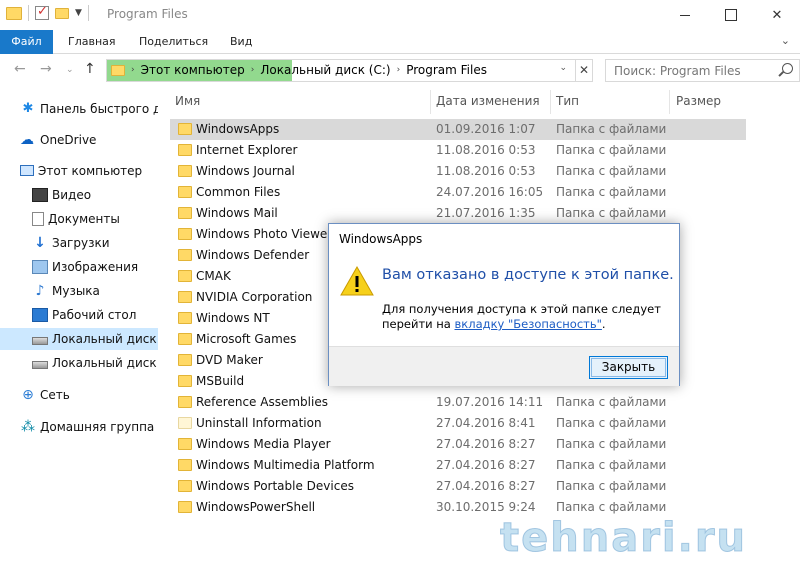 The image size is (800, 587). What do you see at coordinates (563, 68) in the screenshot?
I see `chevron-down-icon: ⌄` at bounding box center [563, 68].